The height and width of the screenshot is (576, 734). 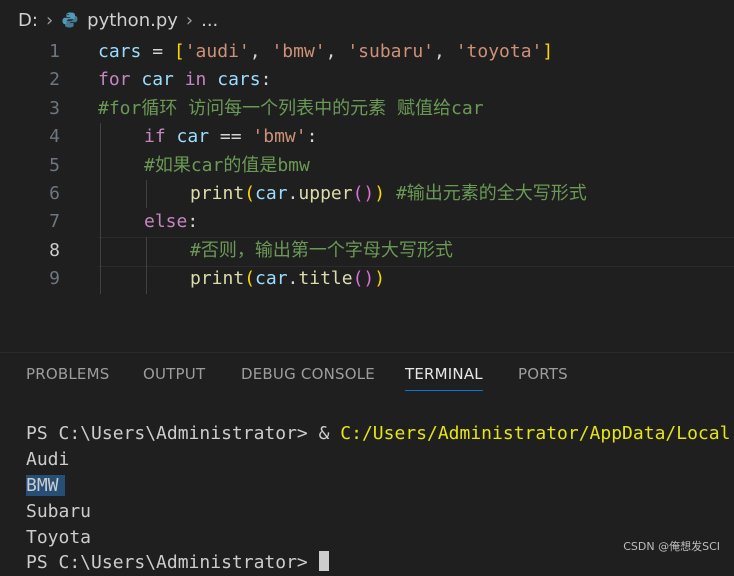 I want to click on code-text: #如果car的值是bmw, so click(x=227, y=166).